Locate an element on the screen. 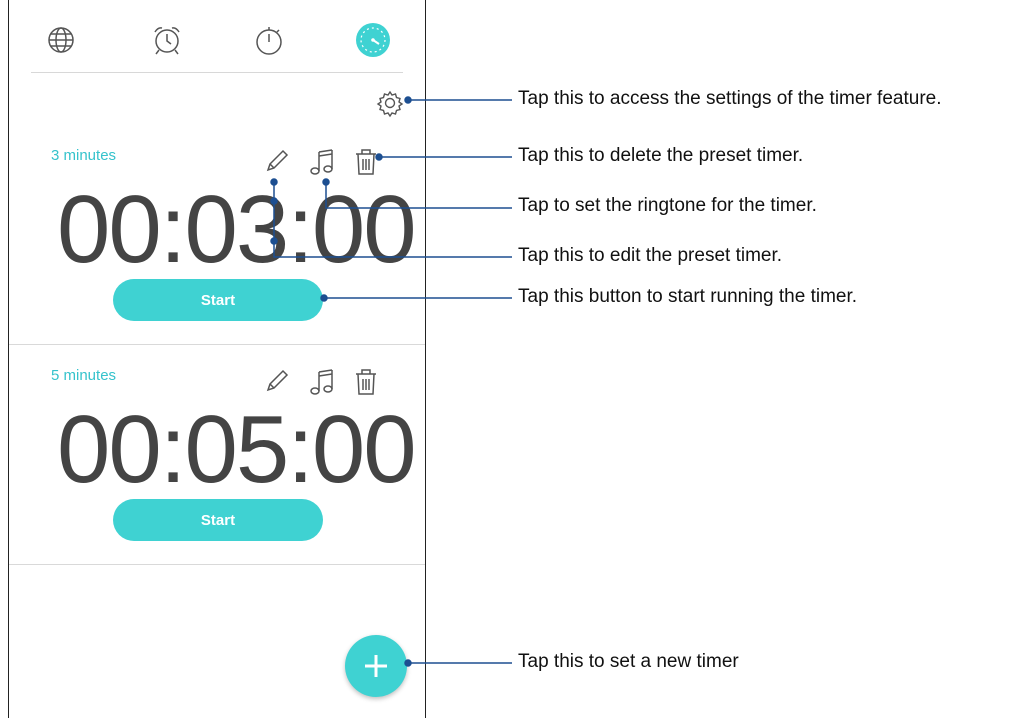 The height and width of the screenshot is (718, 1021). settings-button is located at coordinates (390, 103).